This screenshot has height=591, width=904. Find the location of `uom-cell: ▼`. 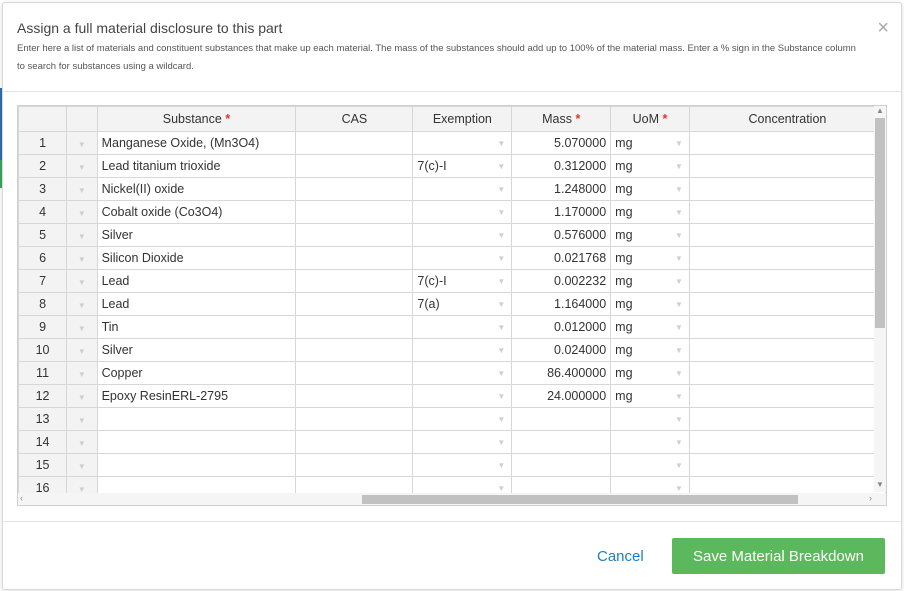

uom-cell: ▼ is located at coordinates (650, 442).